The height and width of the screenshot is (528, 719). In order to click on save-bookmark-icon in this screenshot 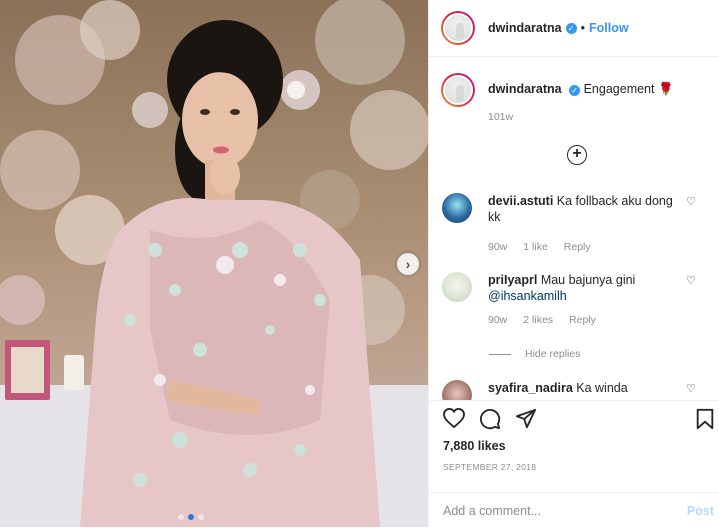, I will do `click(705, 419)`.